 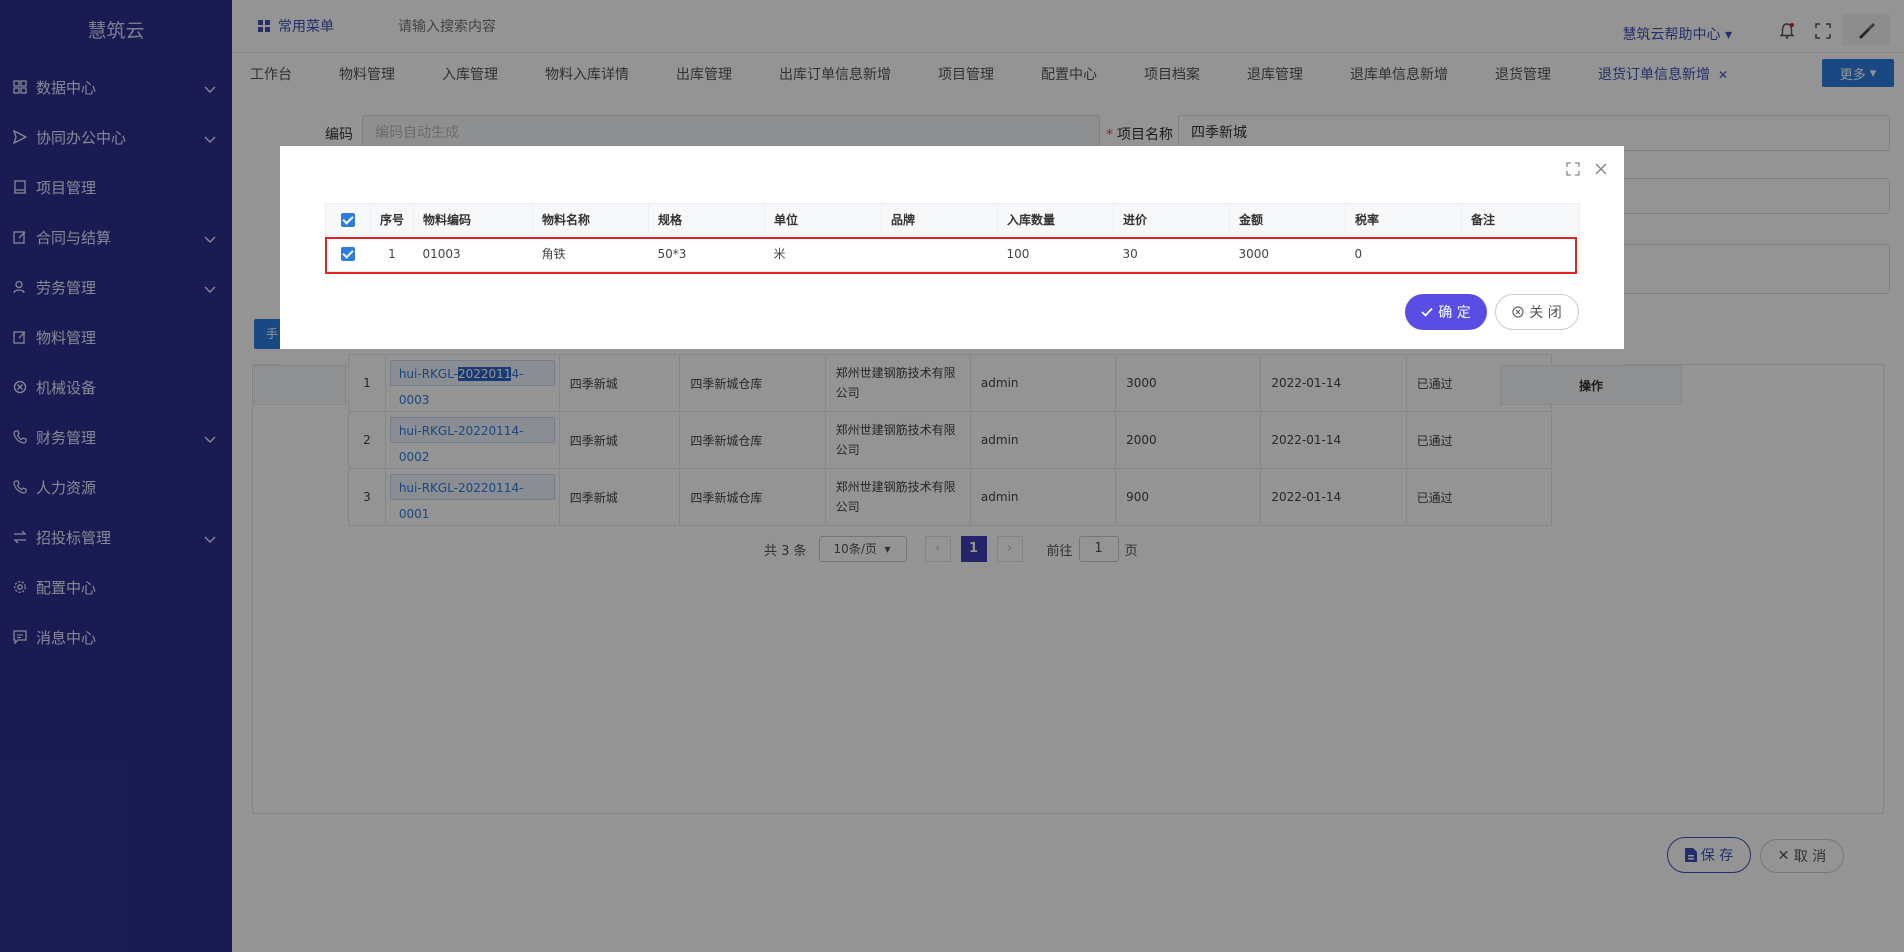 I want to click on cell-remark, so click(x=1520, y=253).